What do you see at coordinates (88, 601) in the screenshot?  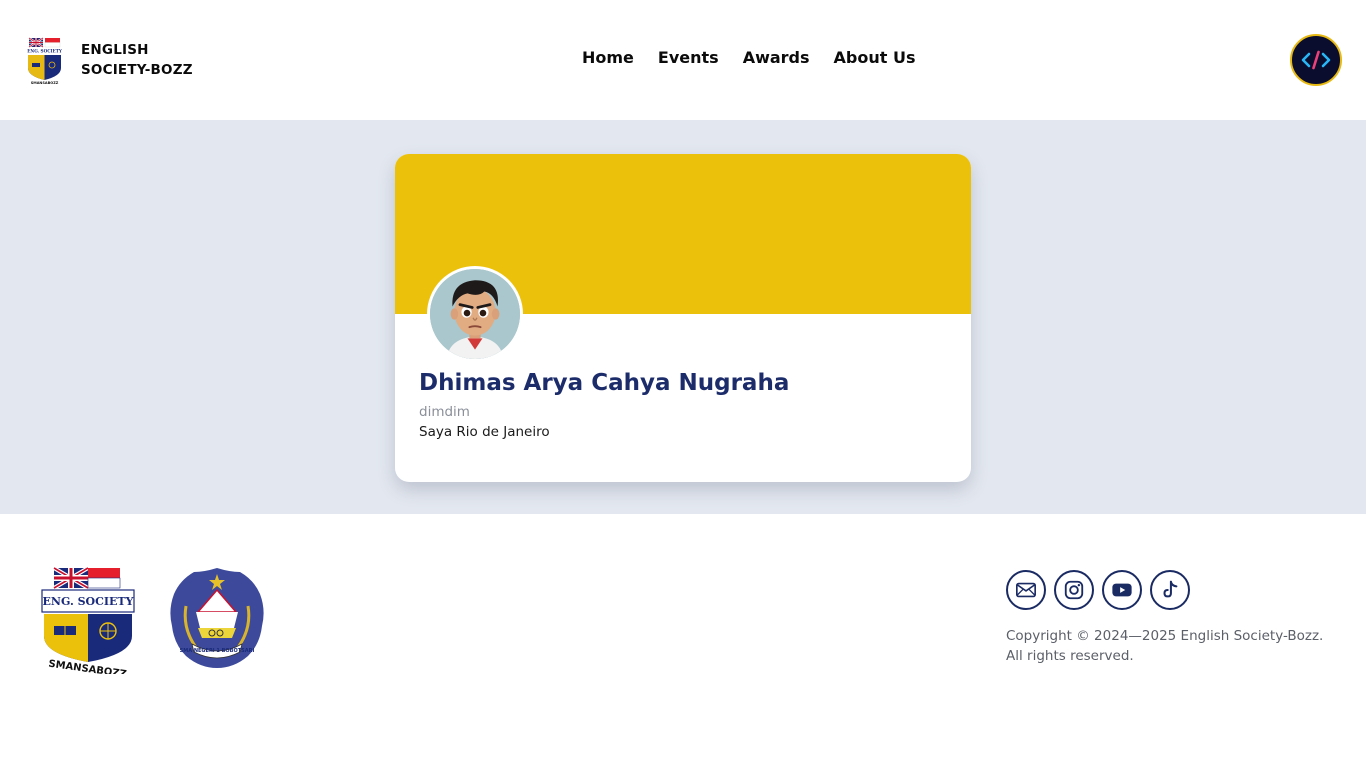 I see `logo1-top-text: ENG. SOCIETY` at bounding box center [88, 601].